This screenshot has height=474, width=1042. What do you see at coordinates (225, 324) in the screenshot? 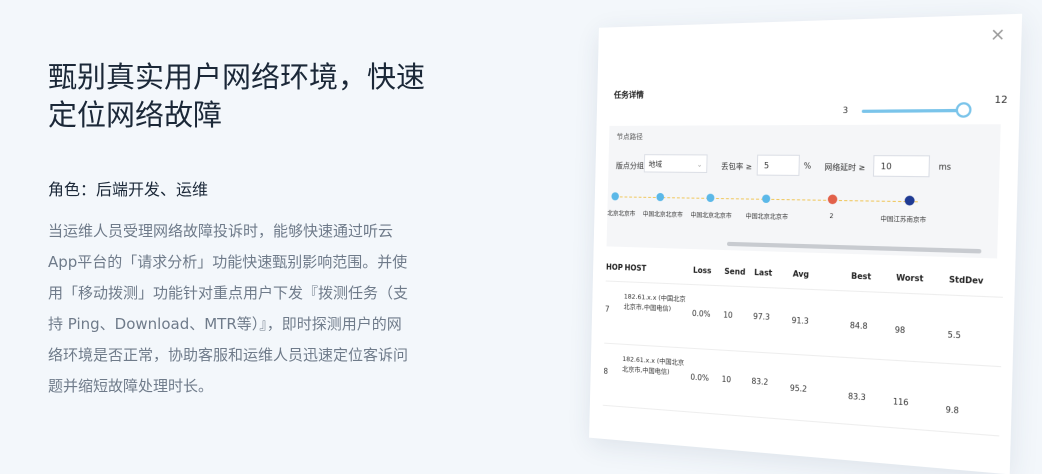
I see `description-line: 持 Ping、Download、MTR等）』，即时探测用户的网` at bounding box center [225, 324].